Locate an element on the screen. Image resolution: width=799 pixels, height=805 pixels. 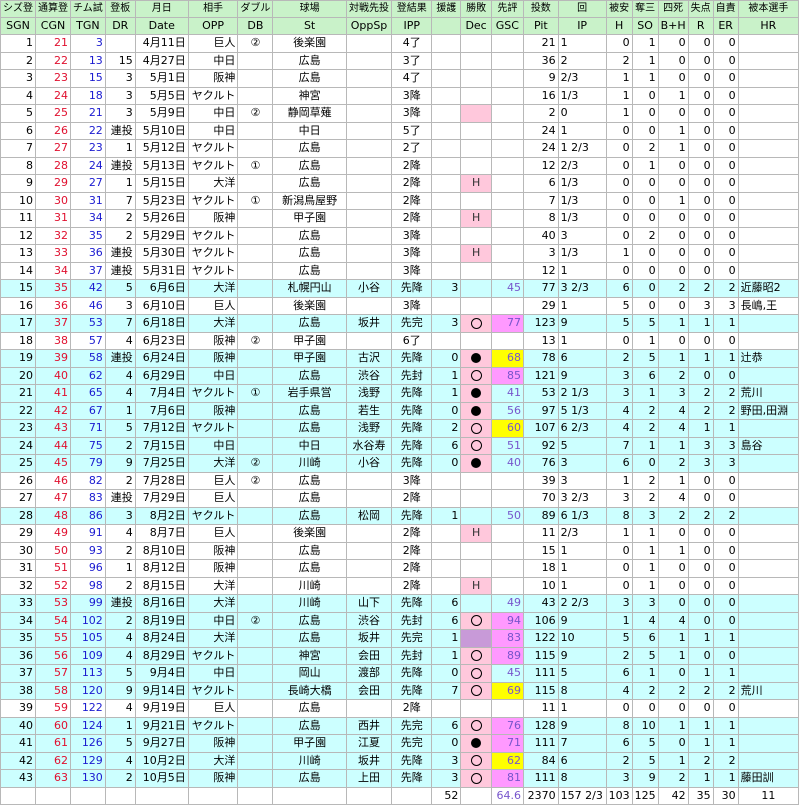
runs-cell: 2 is located at coordinates (700, 690).